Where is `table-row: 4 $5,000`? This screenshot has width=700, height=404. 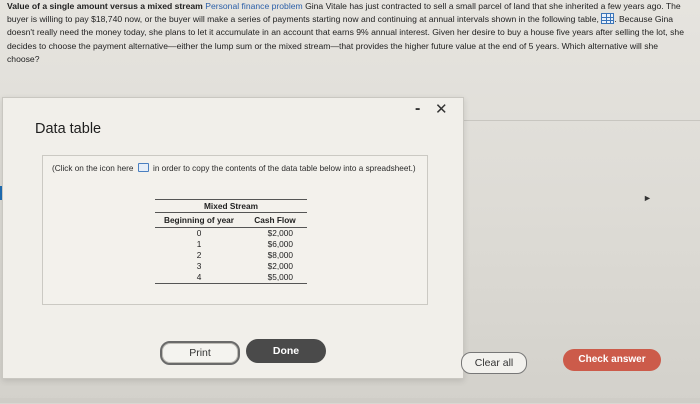
table-row: 4 $5,000 is located at coordinates (231, 278).